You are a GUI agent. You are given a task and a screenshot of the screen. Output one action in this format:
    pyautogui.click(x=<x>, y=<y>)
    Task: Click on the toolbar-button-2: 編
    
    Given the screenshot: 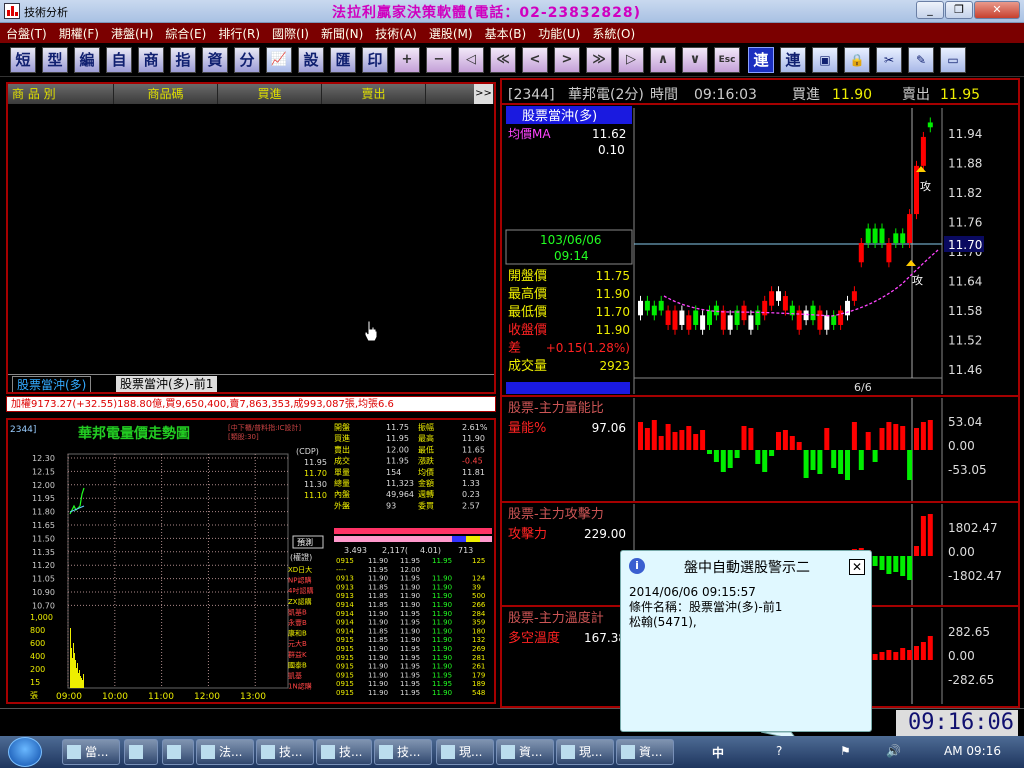 What is the action you would take?
    pyautogui.click(x=87, y=60)
    